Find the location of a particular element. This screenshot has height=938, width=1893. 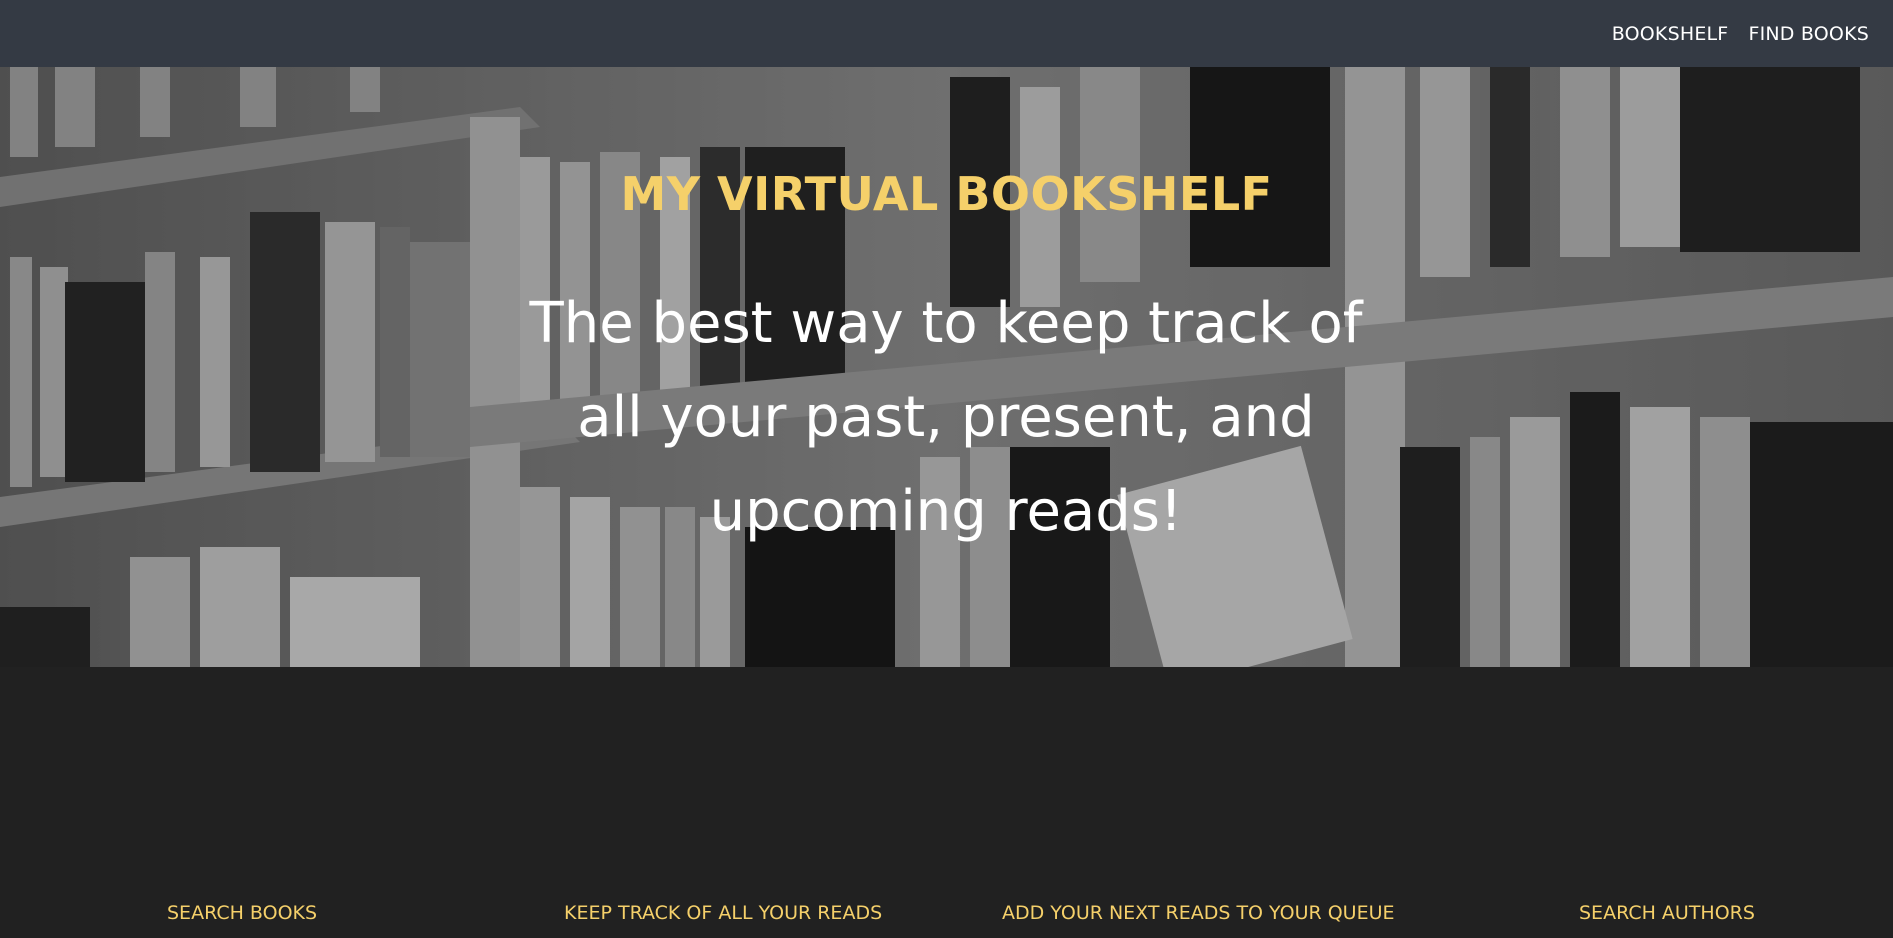

nav-link-find-books: FIND BOOKS is located at coordinates (1808, 34).